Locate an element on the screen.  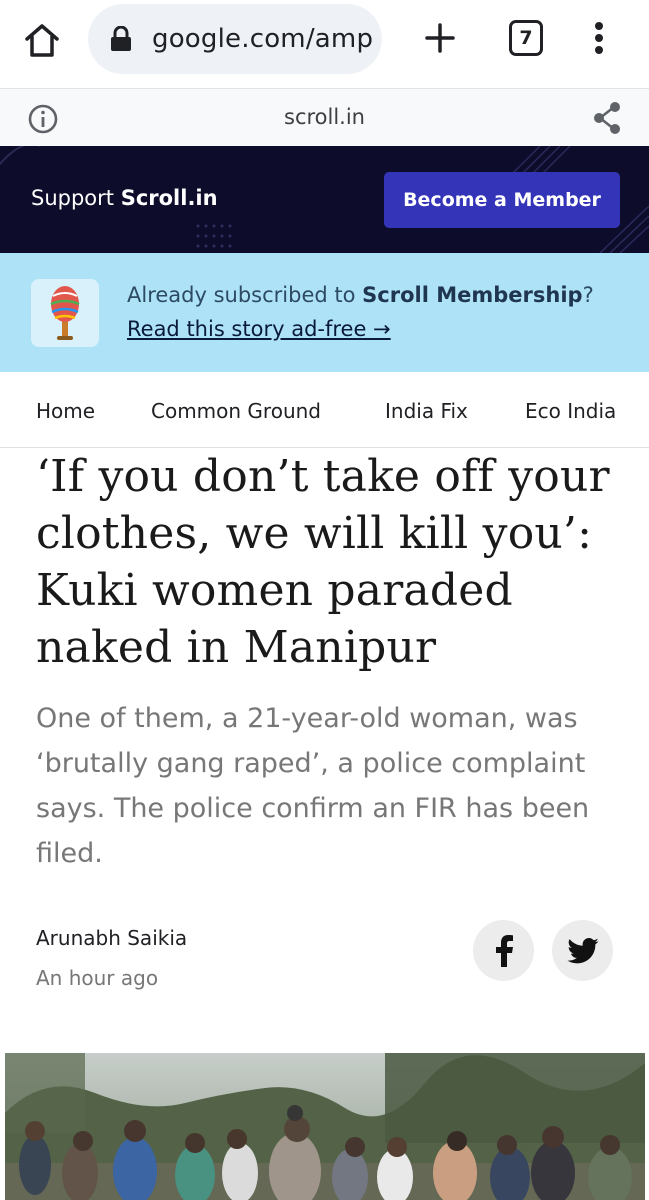
published-time: An hour ago is located at coordinates (97, 978).